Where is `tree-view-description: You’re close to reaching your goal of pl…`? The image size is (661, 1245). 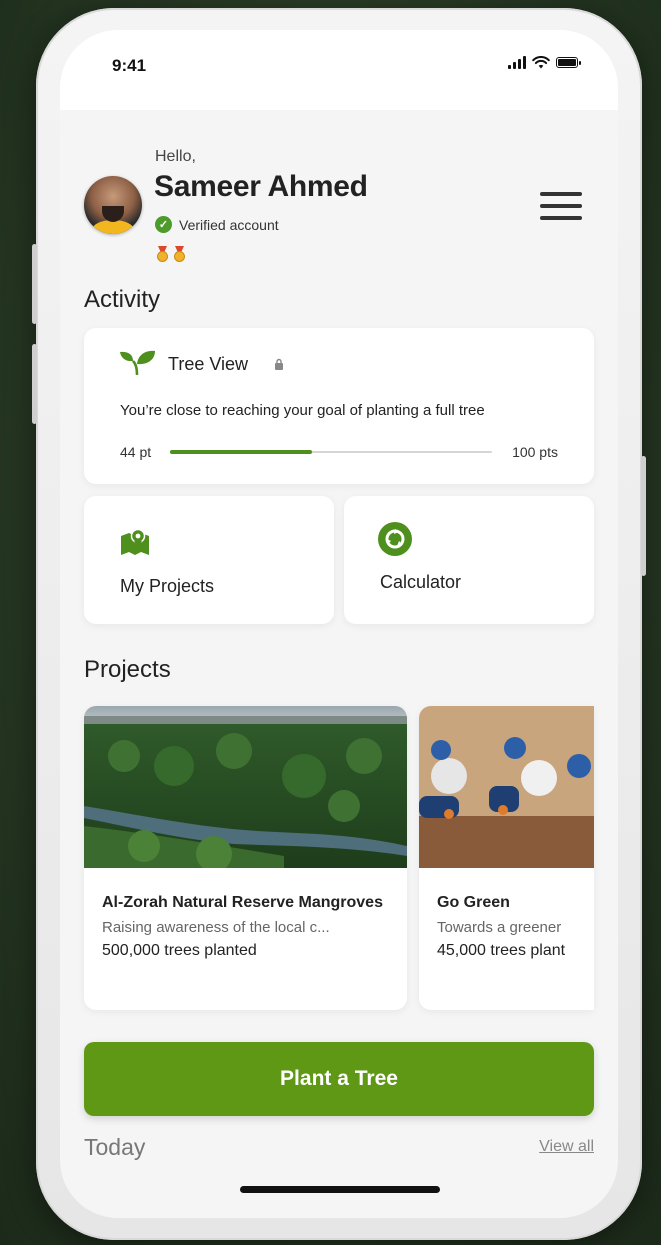 tree-view-description: You’re close to reaching your goal of pl… is located at coordinates (302, 410).